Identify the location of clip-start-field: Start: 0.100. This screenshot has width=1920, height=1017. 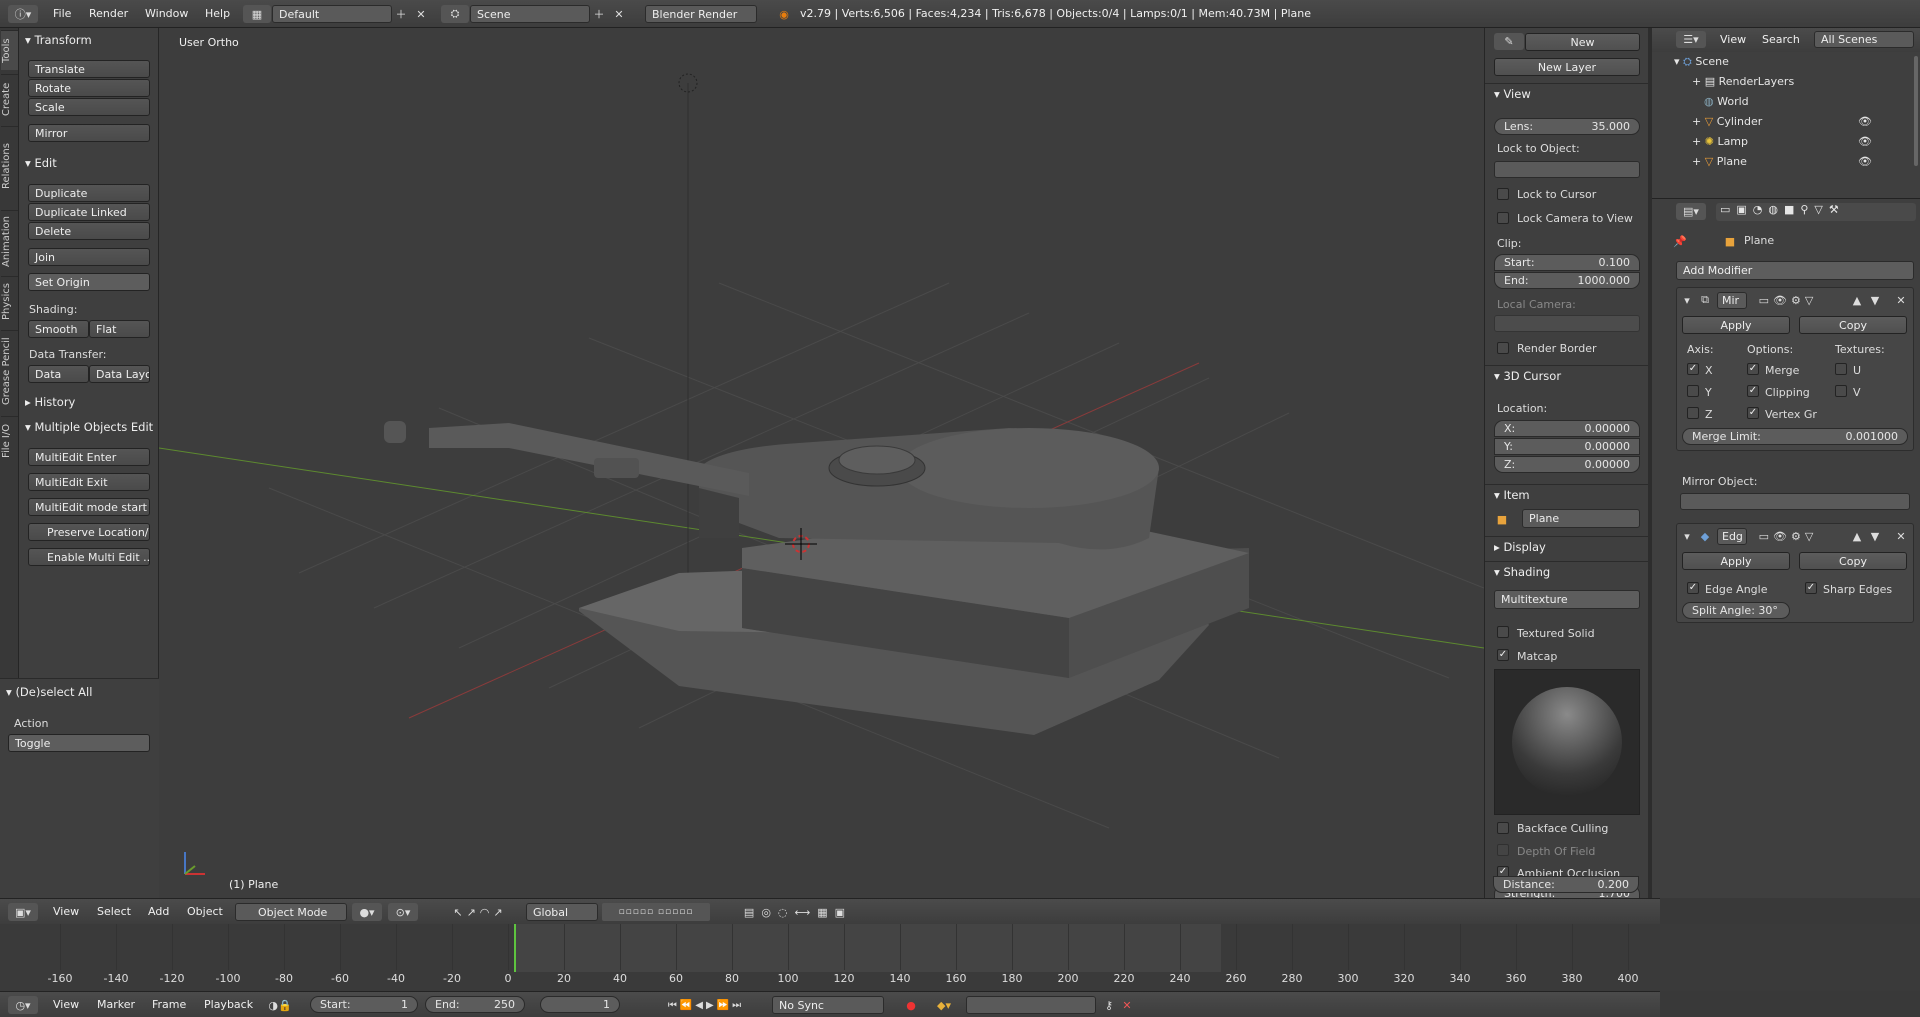
(1567, 262).